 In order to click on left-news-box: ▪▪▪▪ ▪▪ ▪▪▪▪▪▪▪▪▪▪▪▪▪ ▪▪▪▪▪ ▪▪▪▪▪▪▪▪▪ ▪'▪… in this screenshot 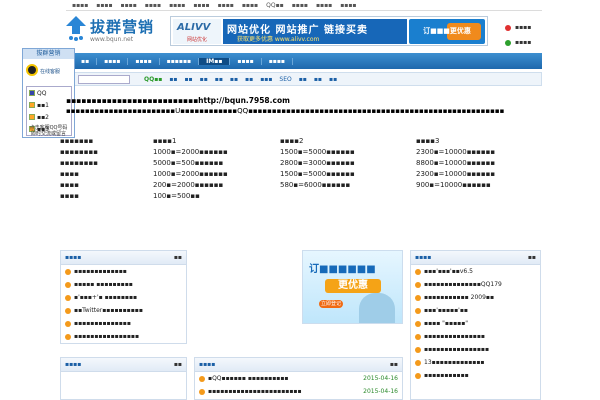, I will do `click(123, 297)`.